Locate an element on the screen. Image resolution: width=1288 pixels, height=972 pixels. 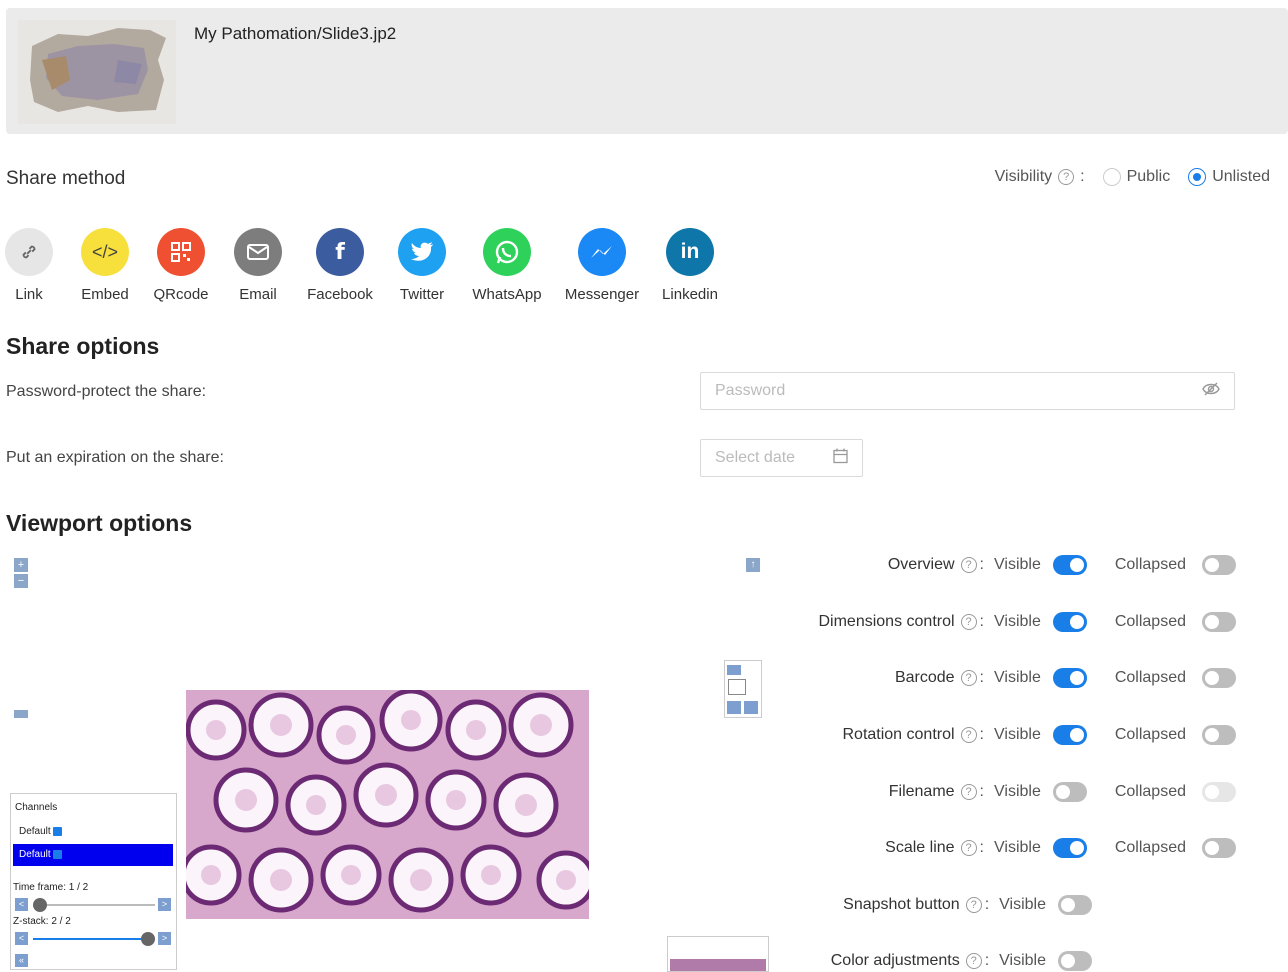
share-email: Email is located at coordinates (258, 265).